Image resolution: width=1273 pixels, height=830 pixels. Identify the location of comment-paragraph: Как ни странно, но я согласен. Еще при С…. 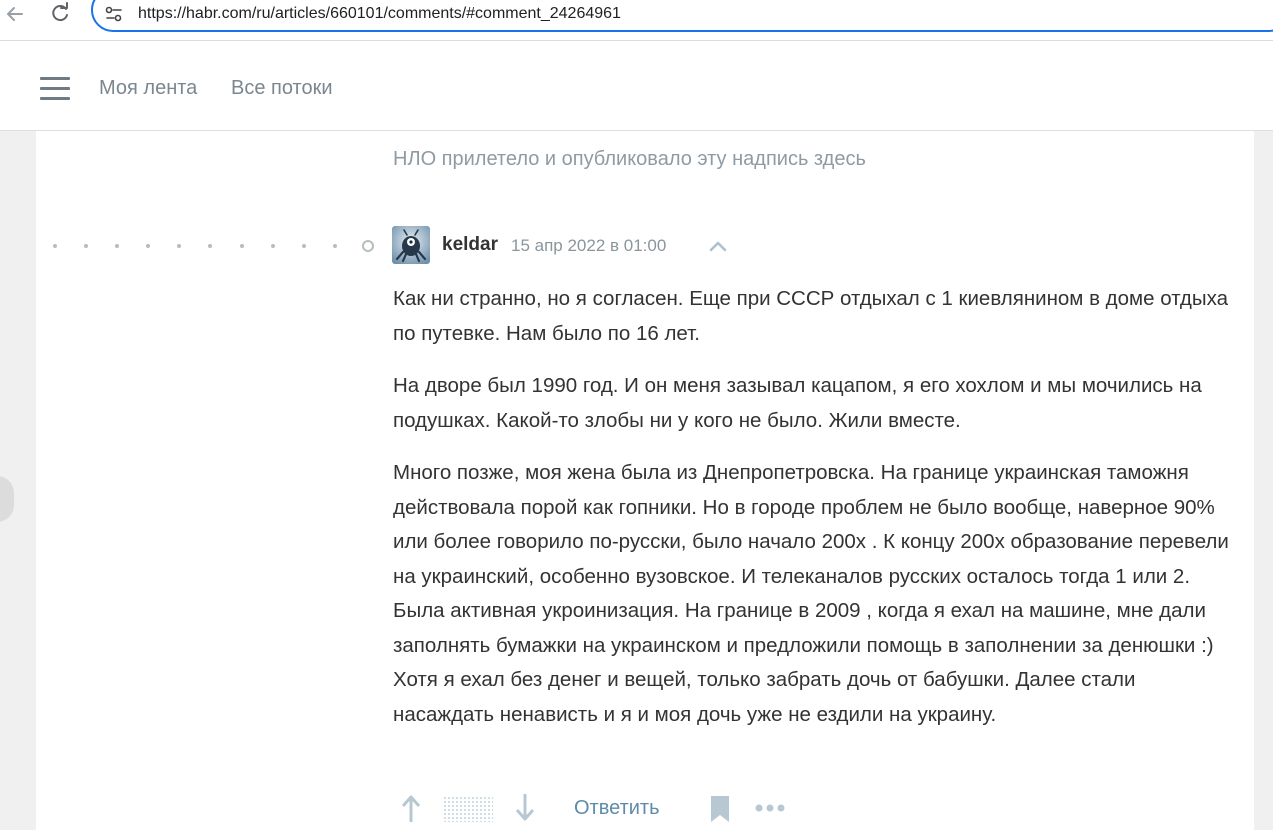
(811, 316).